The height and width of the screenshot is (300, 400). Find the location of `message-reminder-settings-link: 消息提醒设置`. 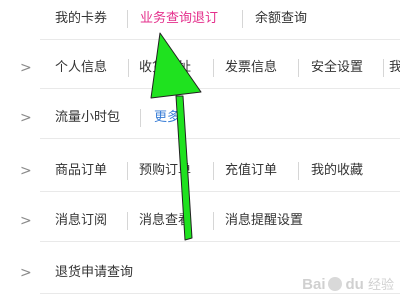

message-reminder-settings-link: 消息提醒设置 is located at coordinates (264, 221).